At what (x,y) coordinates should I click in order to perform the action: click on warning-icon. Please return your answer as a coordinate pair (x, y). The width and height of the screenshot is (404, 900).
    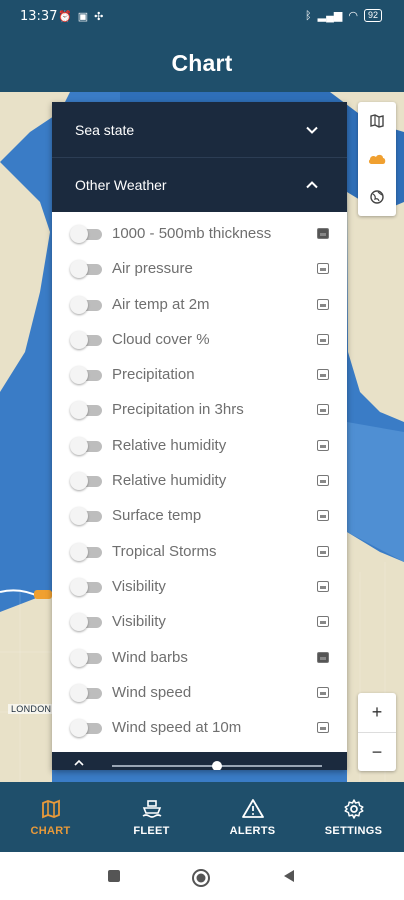
    Looking at the image, I should click on (252, 808).